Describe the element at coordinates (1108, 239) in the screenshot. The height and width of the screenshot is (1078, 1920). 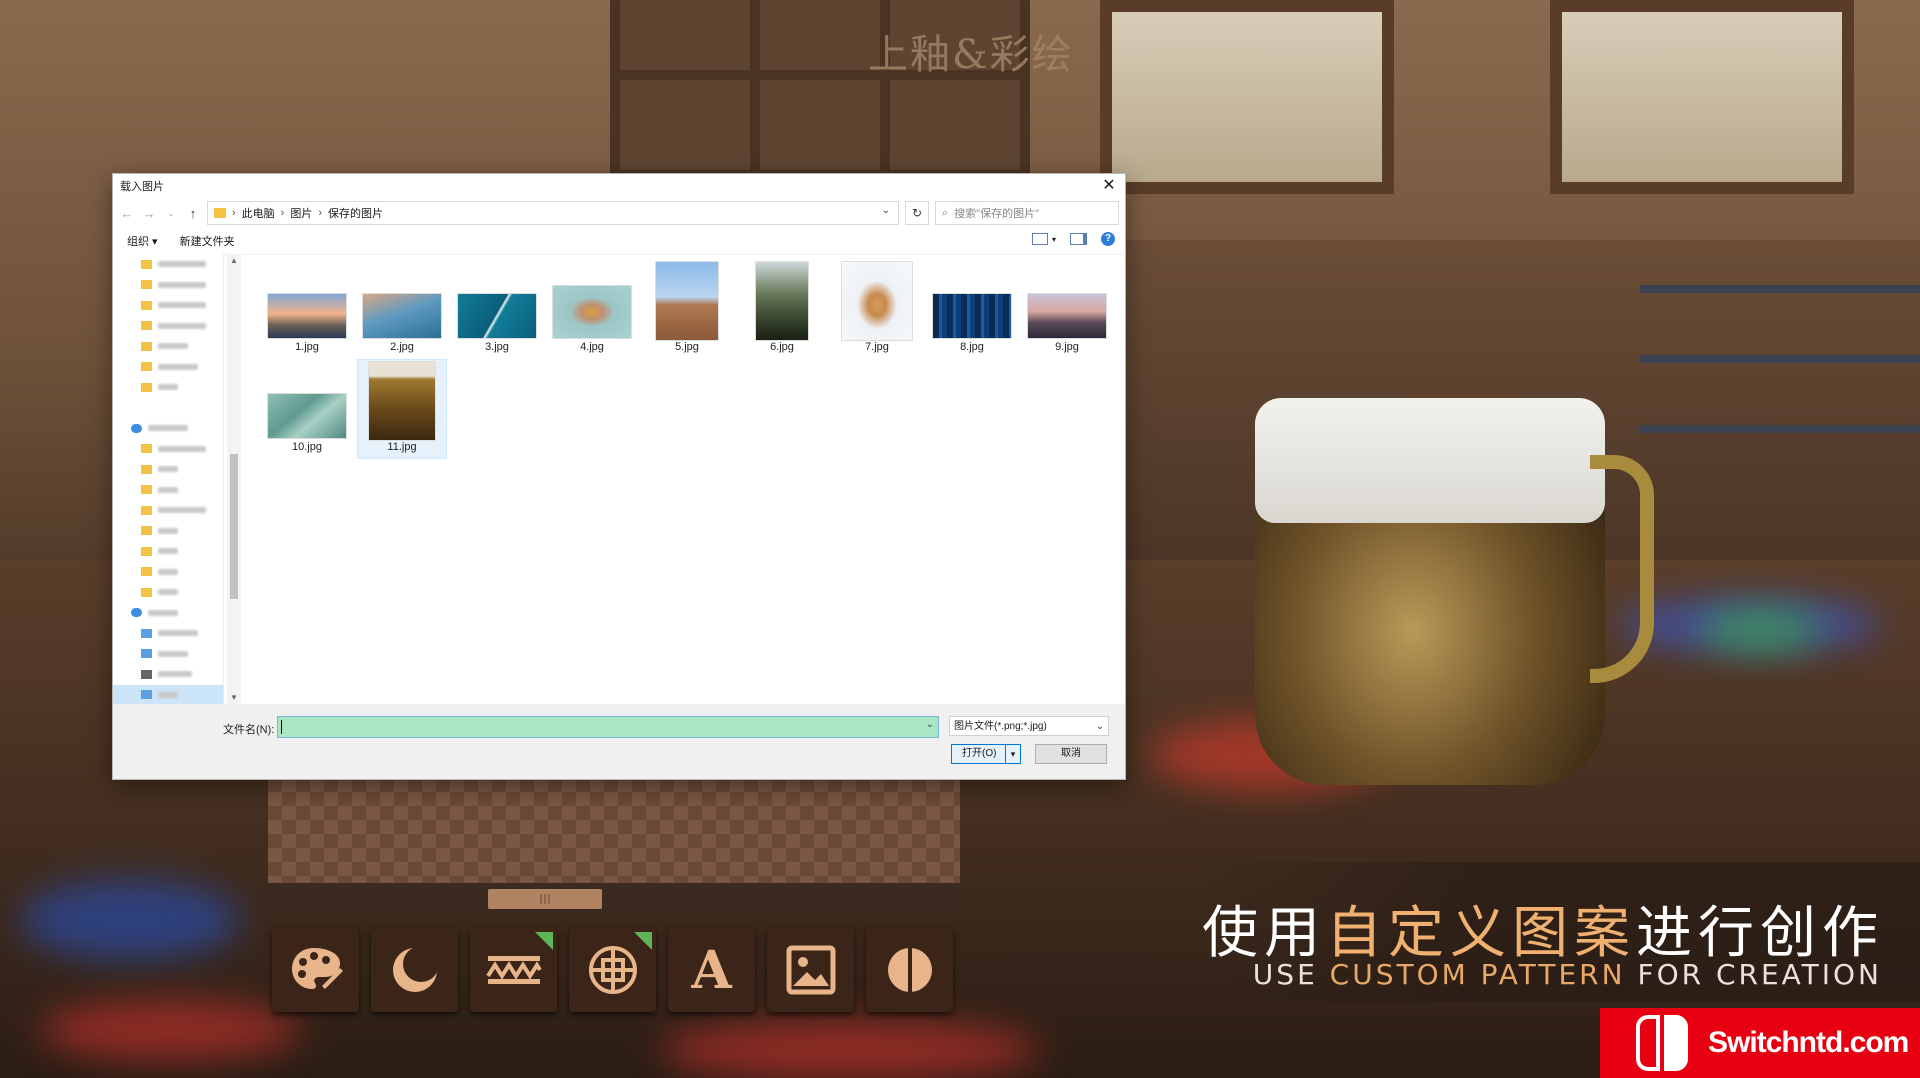
I see `help-icon: ?` at that location.